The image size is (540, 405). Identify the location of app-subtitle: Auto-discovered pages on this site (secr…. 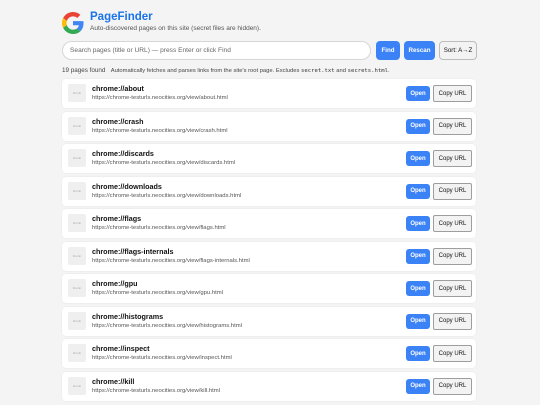
(175, 28).